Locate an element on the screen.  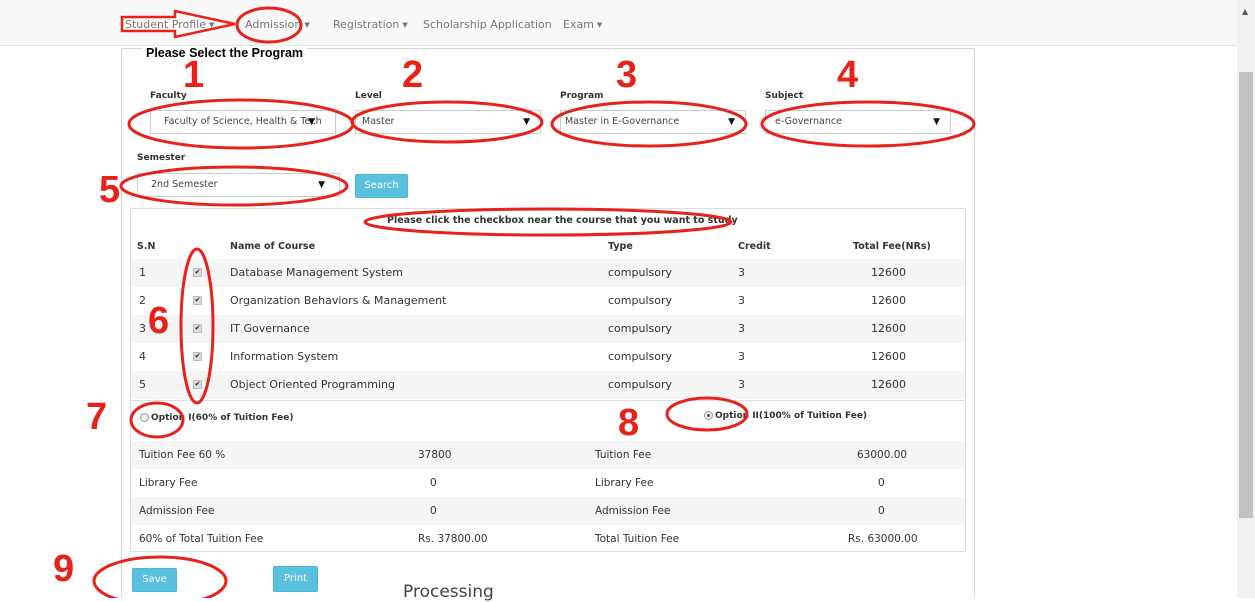
scrollbar-thumb is located at coordinates (1246, 295).